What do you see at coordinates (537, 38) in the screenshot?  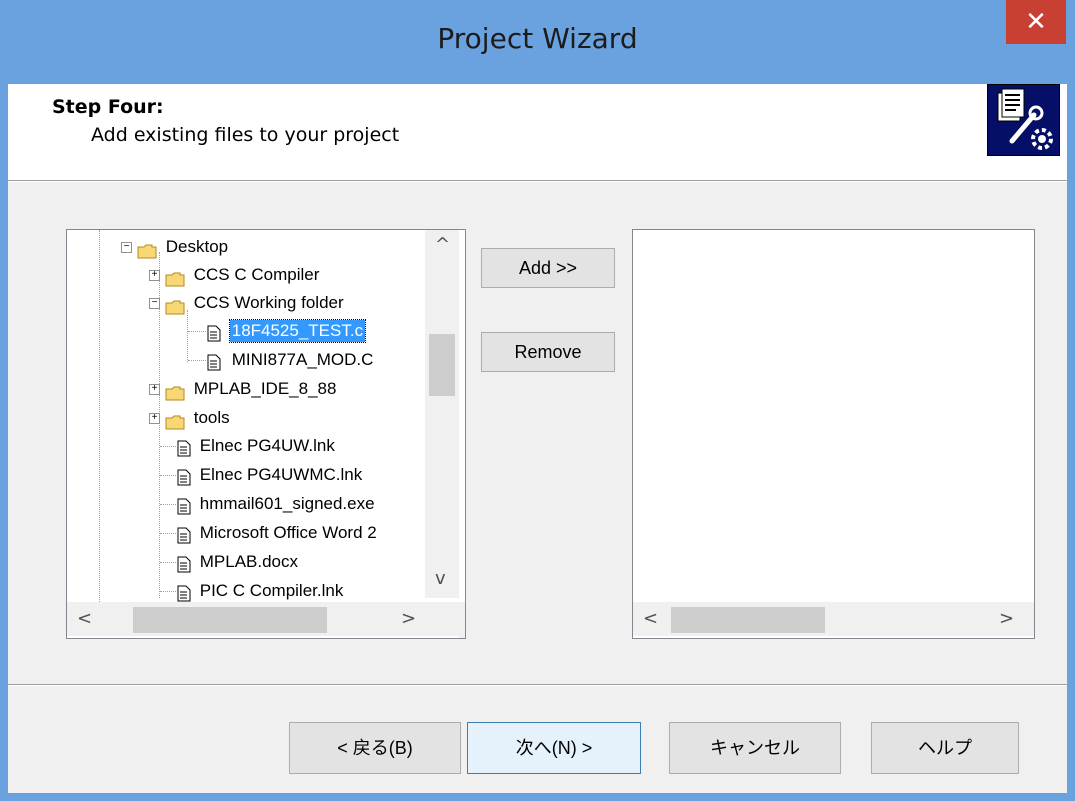 I see `window-title: Project Wizard` at bounding box center [537, 38].